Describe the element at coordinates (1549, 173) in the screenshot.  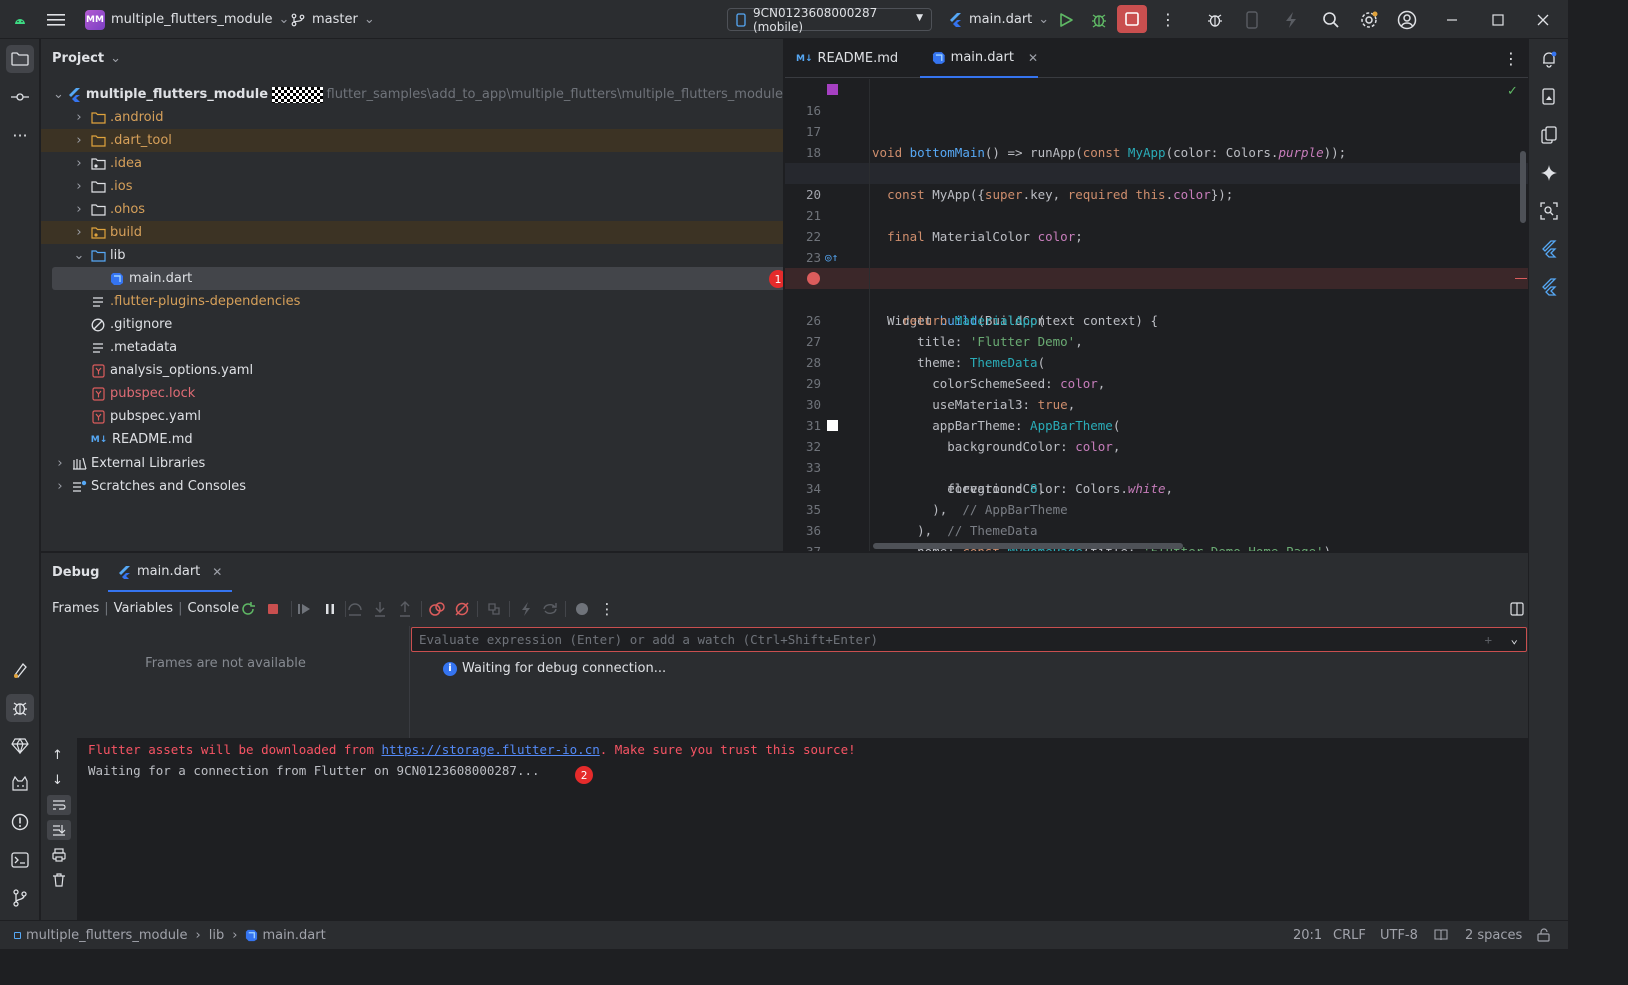
I see `ai-assistant-button` at that location.